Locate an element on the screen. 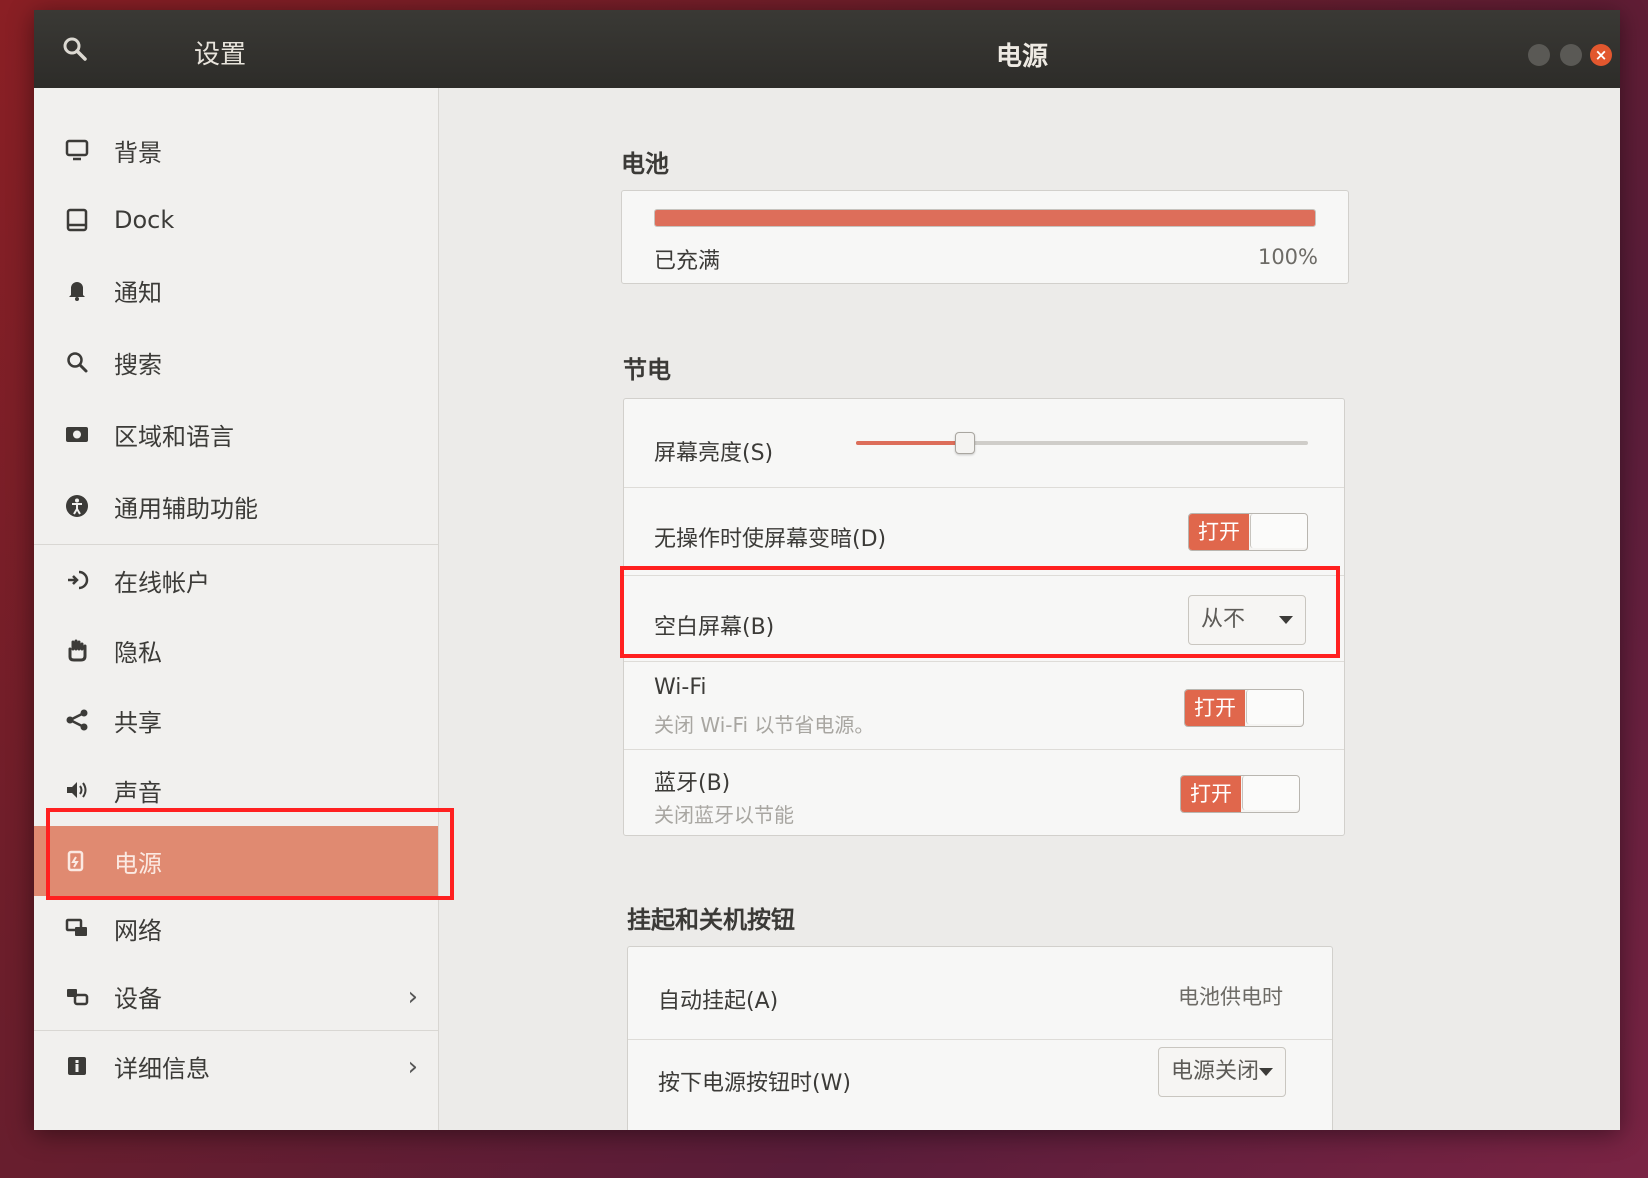  sidebar-item-label: 在线帐户 is located at coordinates (162, 582).